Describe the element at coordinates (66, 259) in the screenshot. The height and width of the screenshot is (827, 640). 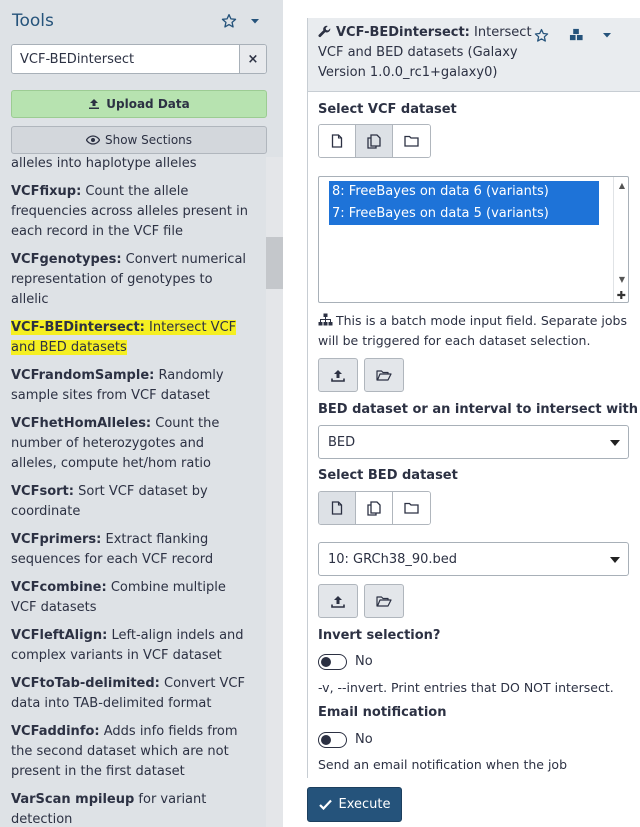
I see `tool-name: VCFgenotypes:` at that location.